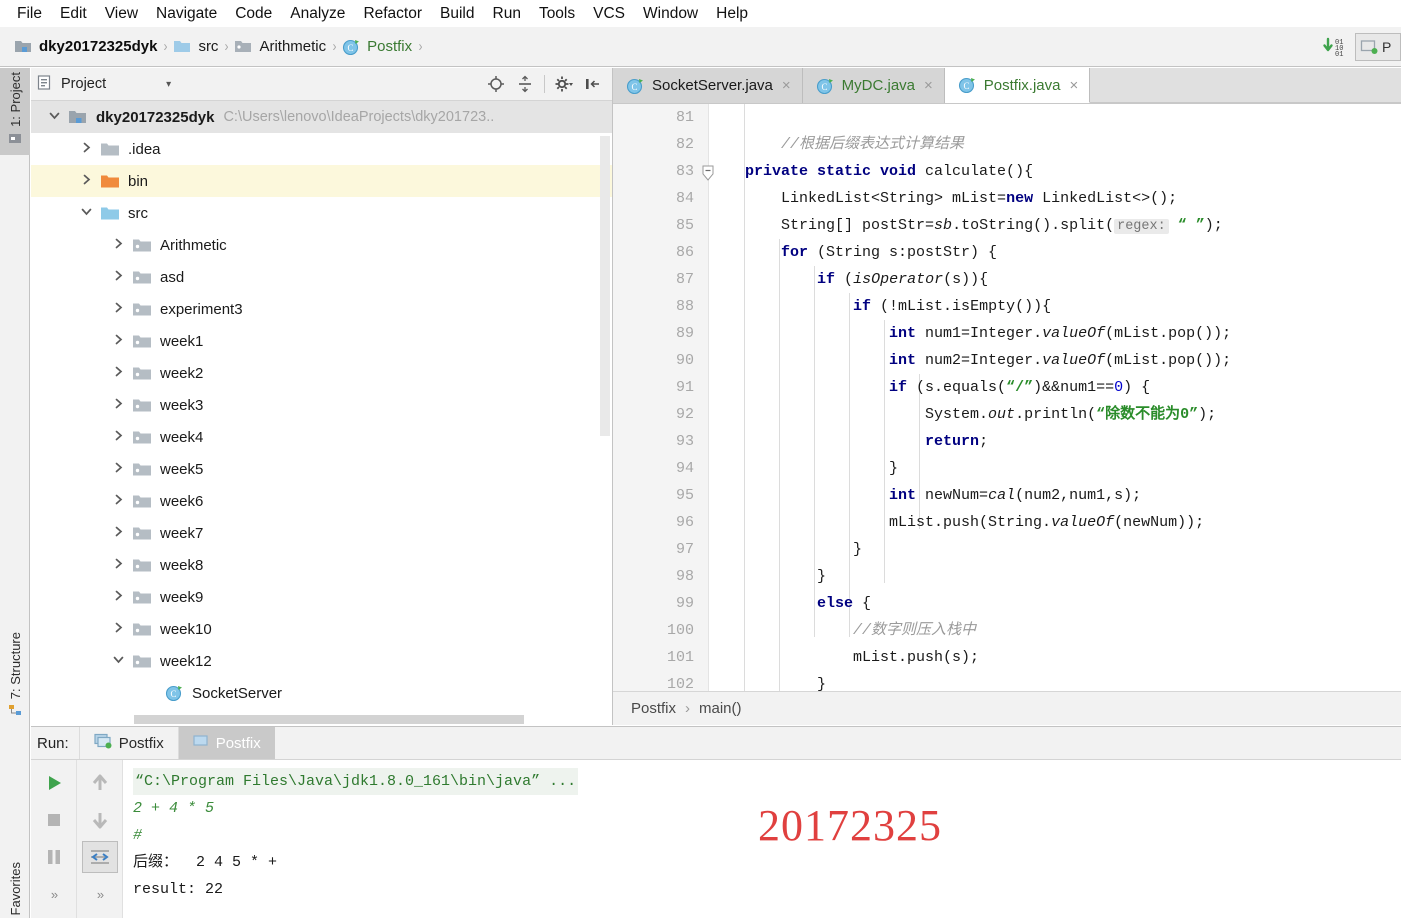  I want to click on code-line: if (isOperator(s)){, so click(1055, 279).